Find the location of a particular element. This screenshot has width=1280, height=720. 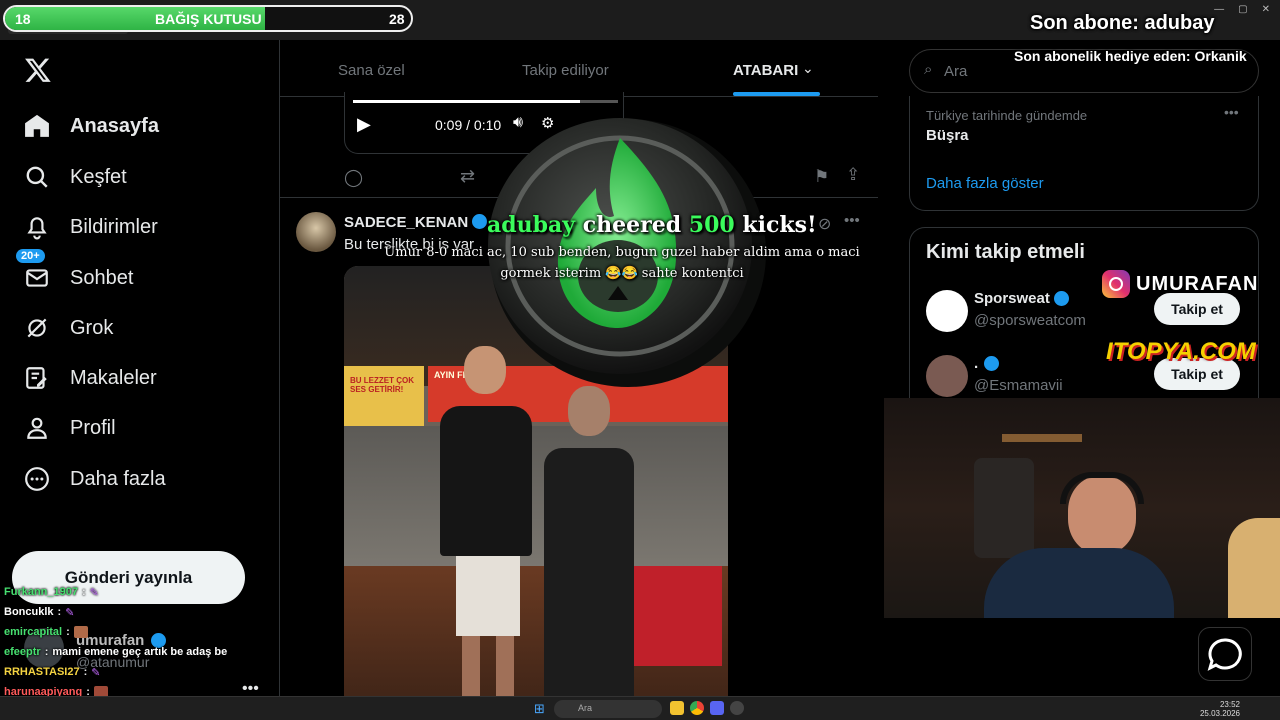

grok-icon is located at coordinates (37, 328).